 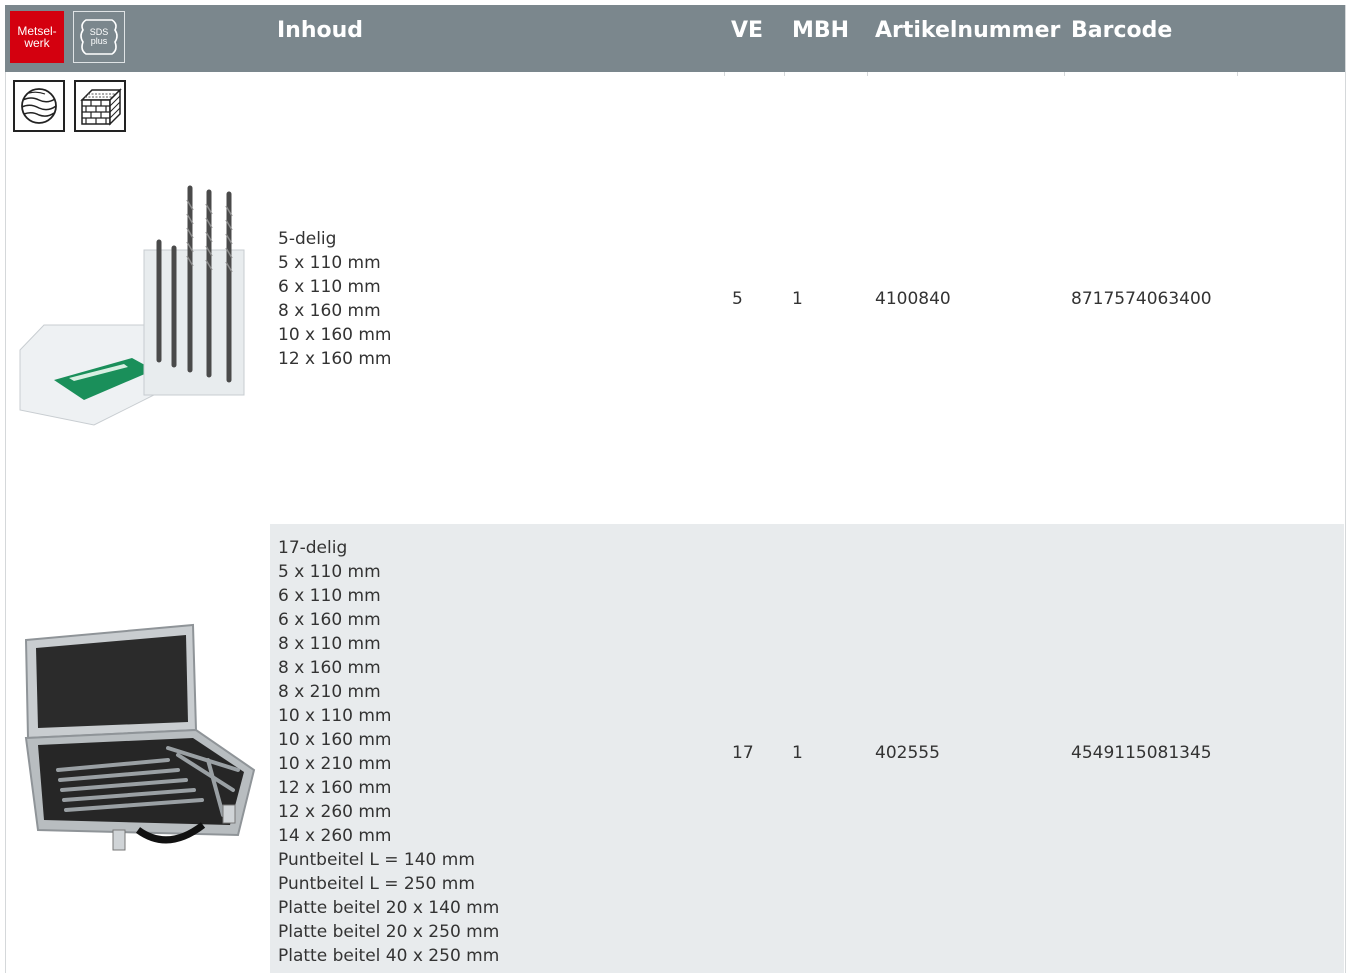 What do you see at coordinates (797, 753) in the screenshot?
I see `row-2-mbh: 1` at bounding box center [797, 753].